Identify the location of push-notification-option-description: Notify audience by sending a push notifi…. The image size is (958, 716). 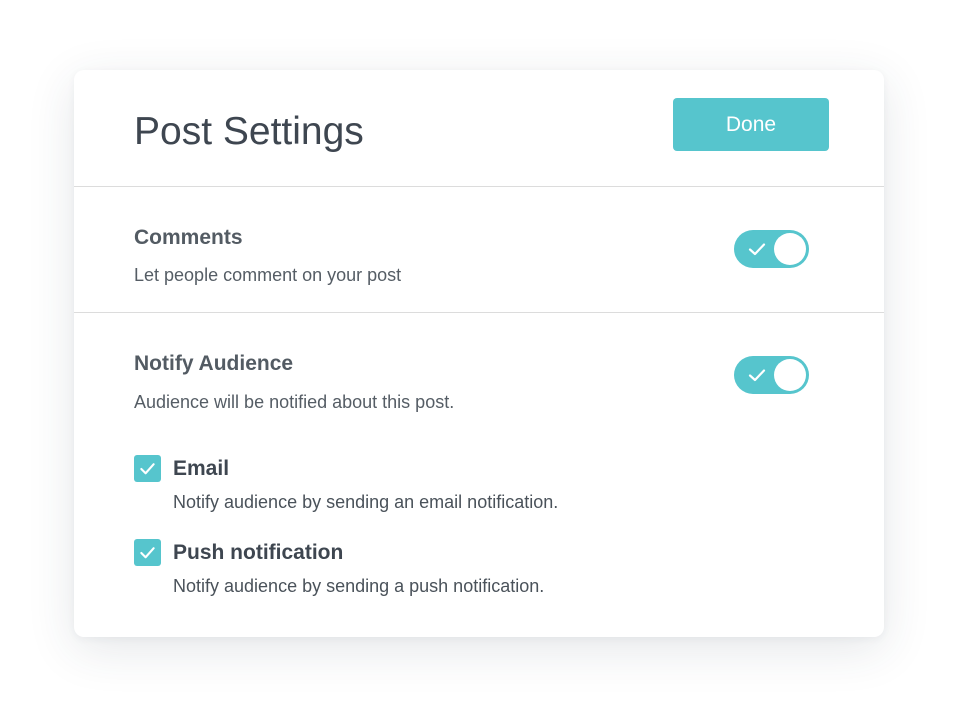
(359, 586).